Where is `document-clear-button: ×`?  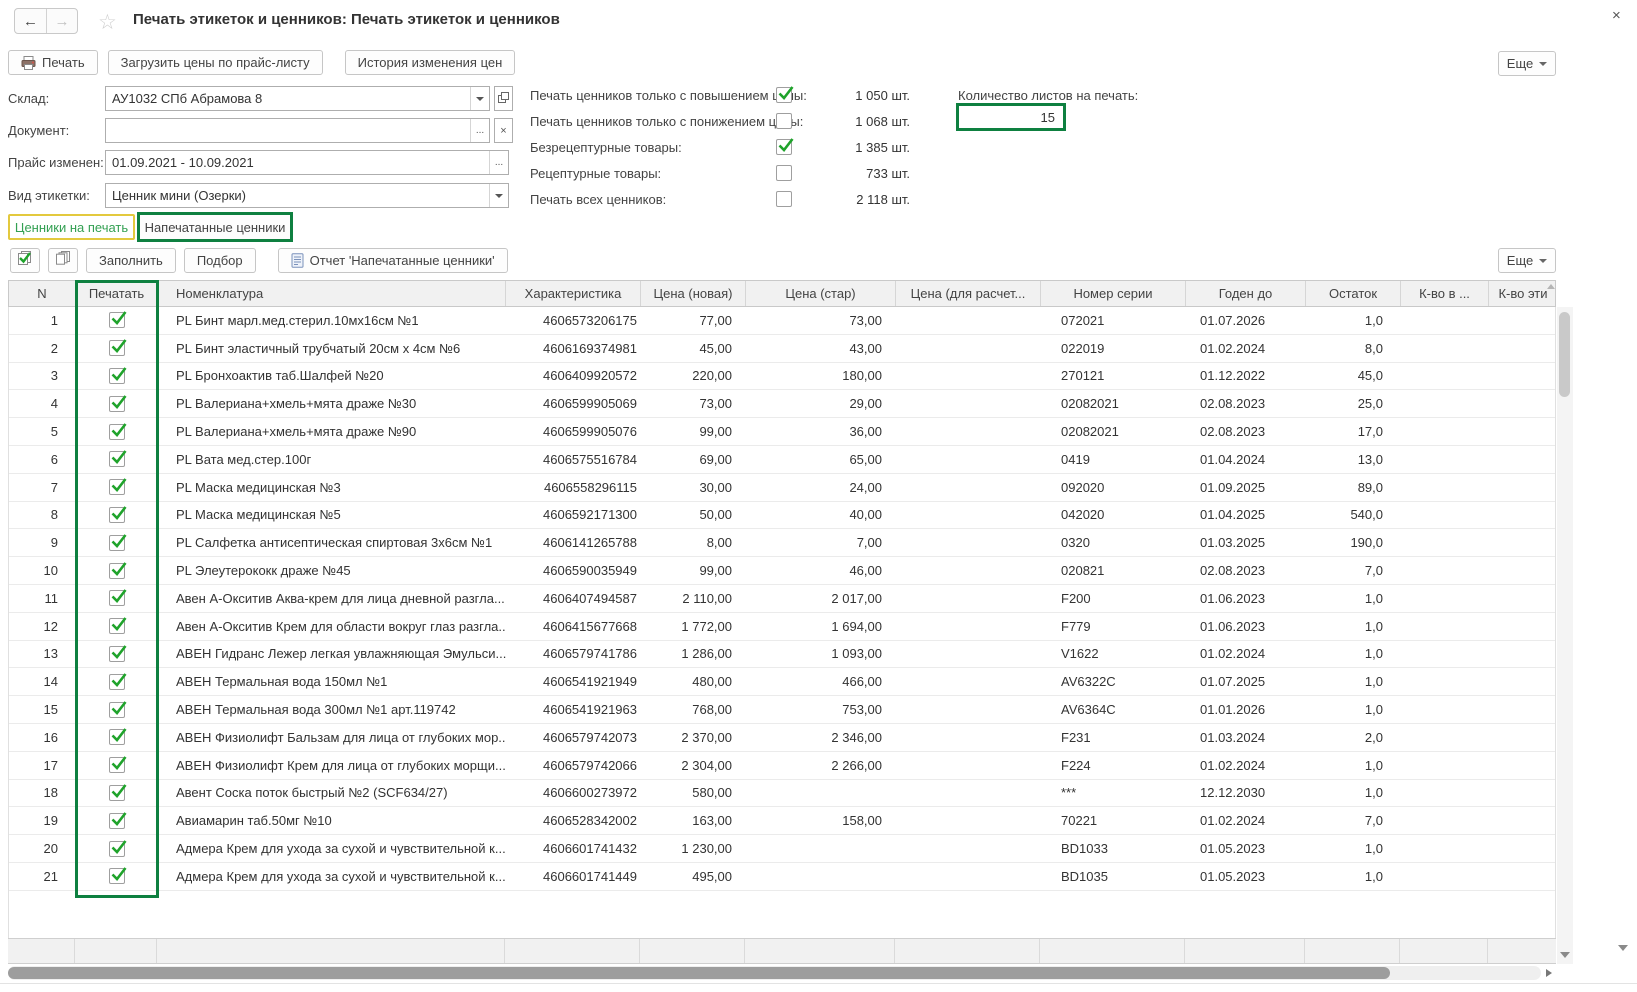 document-clear-button: × is located at coordinates (503, 130).